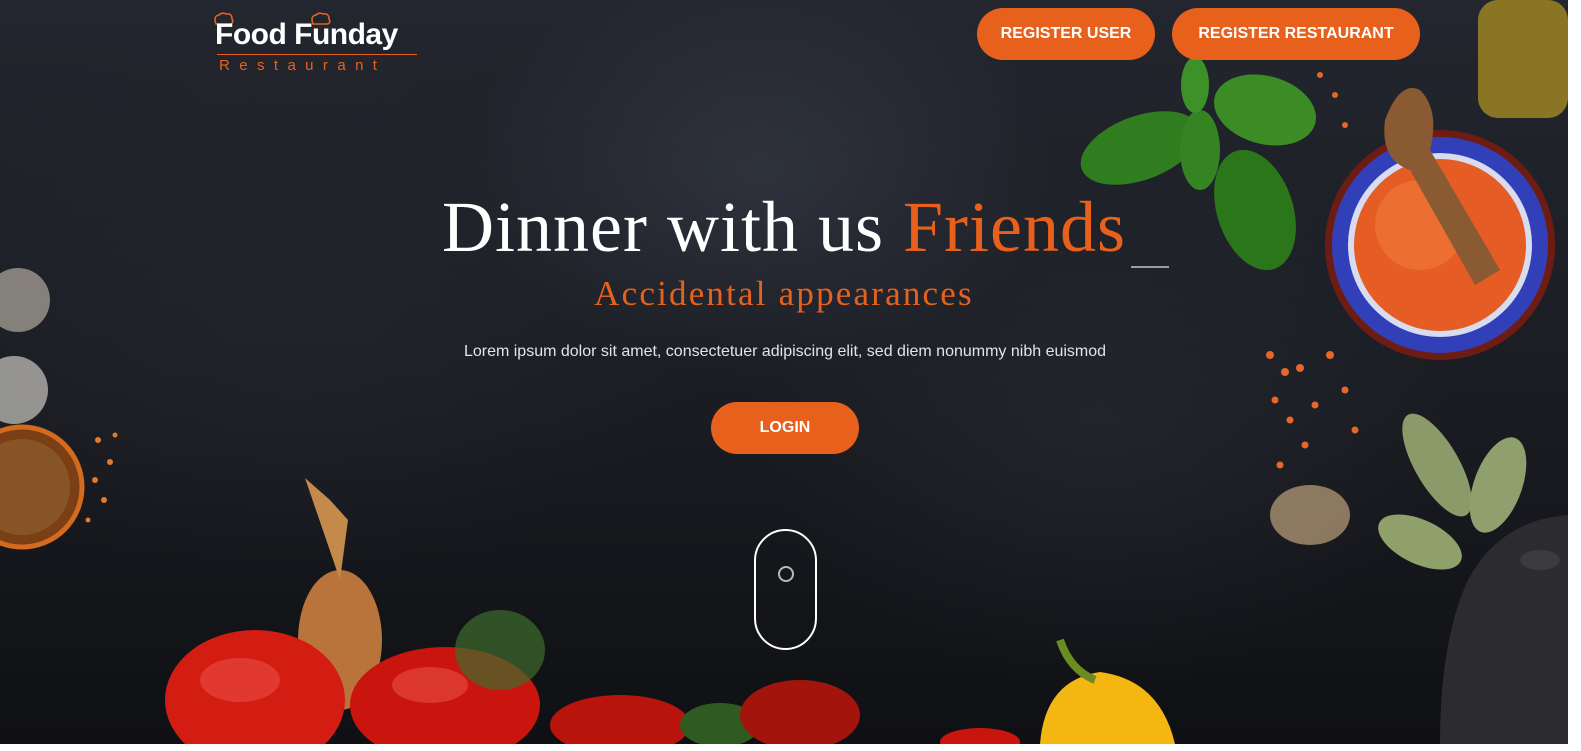 Image resolution: width=1581 pixels, height=751 pixels. I want to click on register-user-button: REGISTER USER, so click(1066, 34).